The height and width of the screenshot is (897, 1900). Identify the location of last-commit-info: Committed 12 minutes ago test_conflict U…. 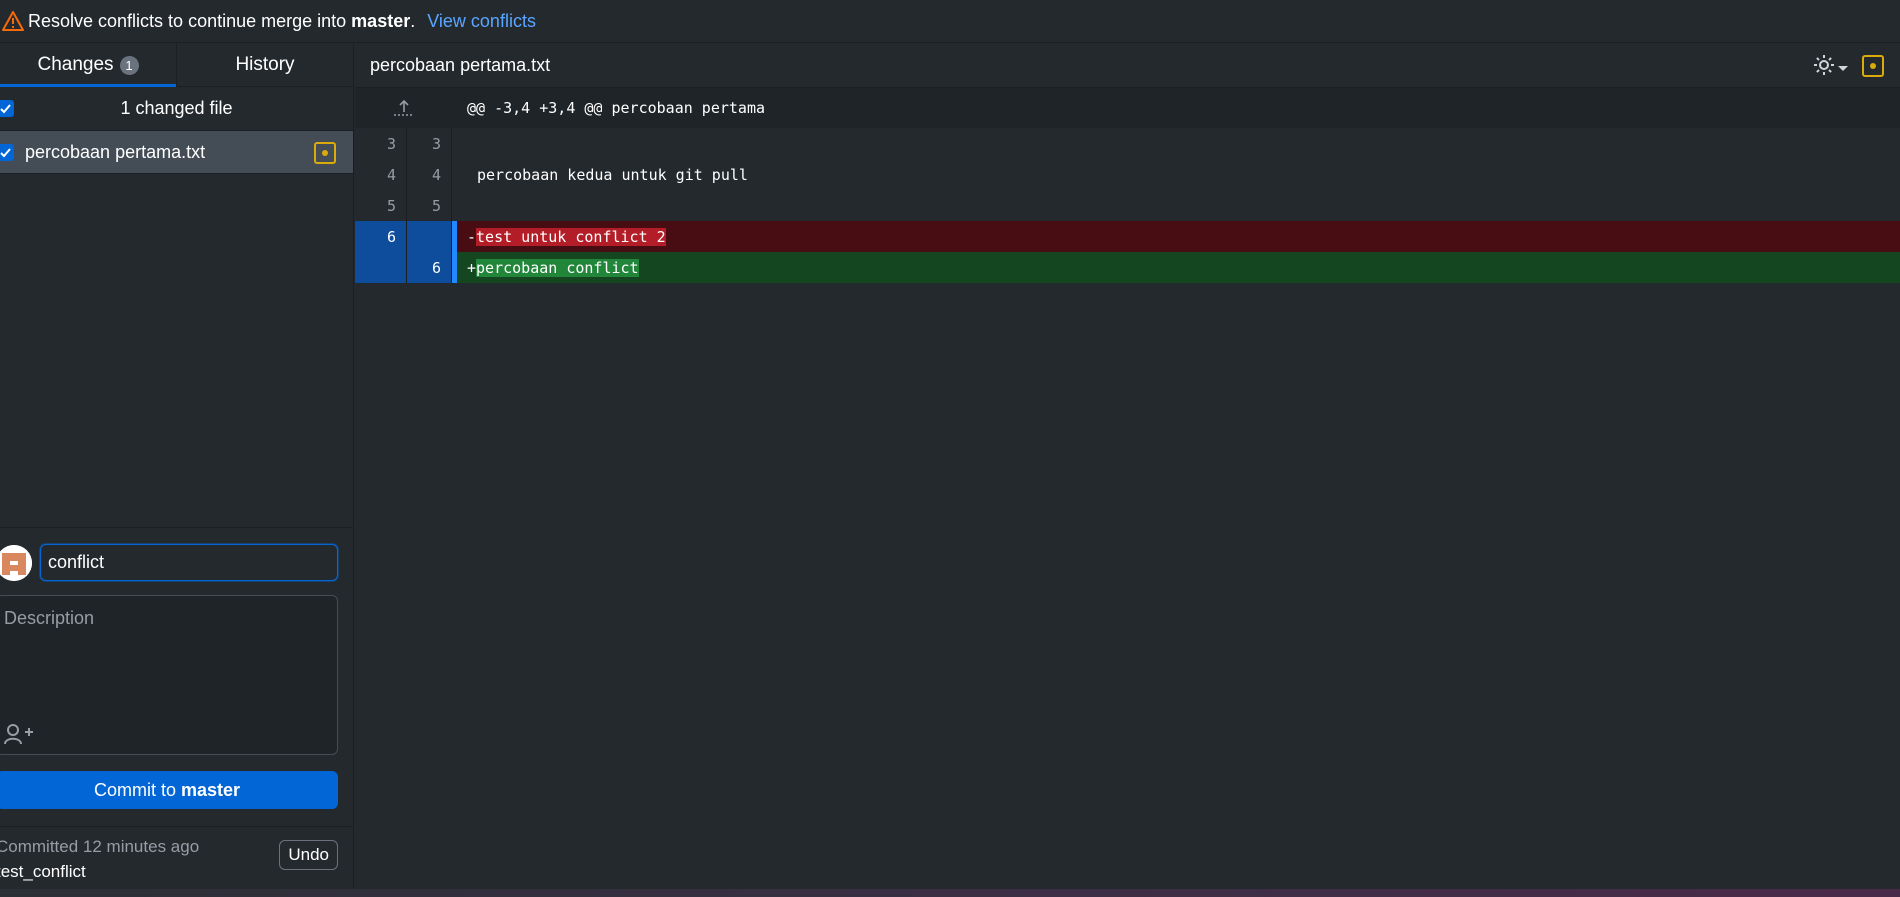
(176, 858).